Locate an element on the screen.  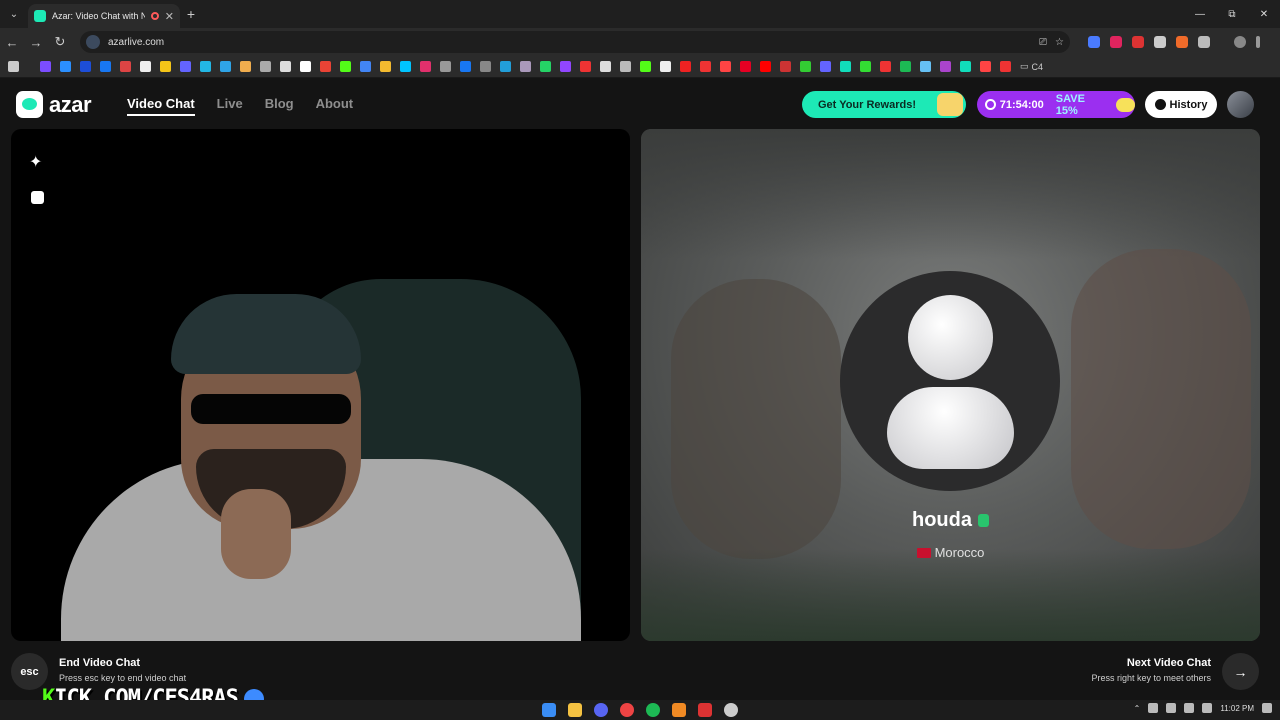
nav-live: Live is located at coordinates (230, 106).